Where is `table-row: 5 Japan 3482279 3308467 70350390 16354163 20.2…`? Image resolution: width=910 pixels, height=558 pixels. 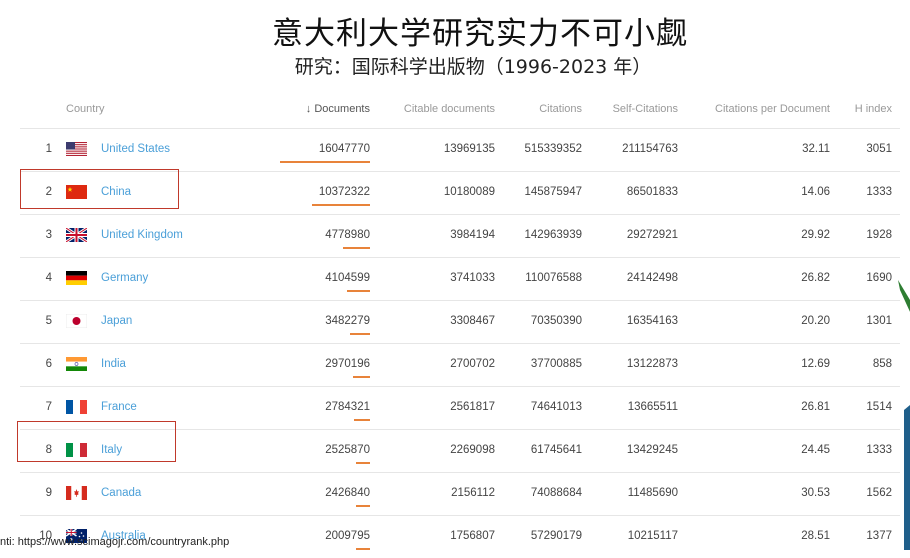
table-row: 5 Japan 3482279 3308467 70350390 16354163 20.2… is located at coordinates (460, 321).